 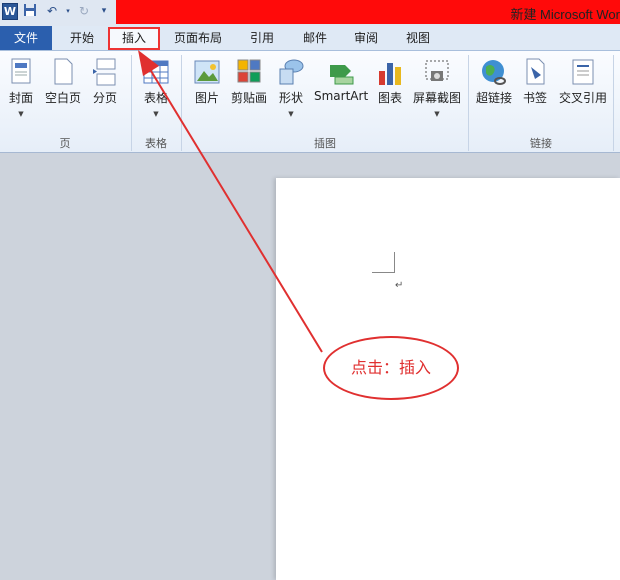 What do you see at coordinates (390, 367) in the screenshot?
I see `annotation-text: 点击：插入` at bounding box center [390, 367].